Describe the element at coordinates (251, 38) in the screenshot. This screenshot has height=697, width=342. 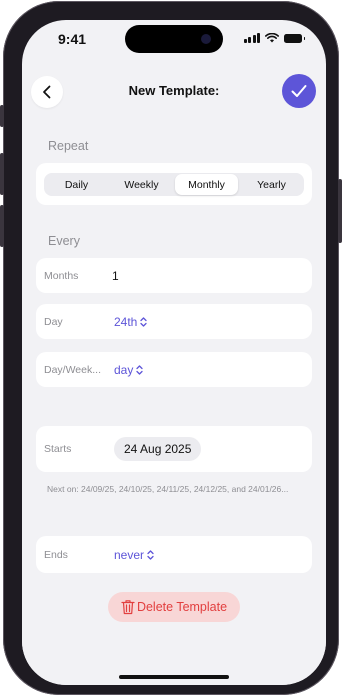
I see `signal-icon` at that location.